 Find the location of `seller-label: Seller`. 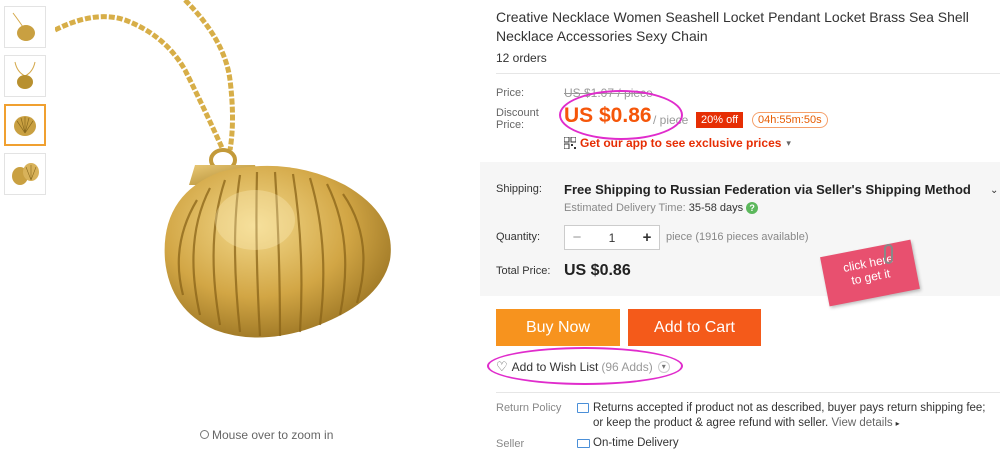

seller-label: Seller is located at coordinates (510, 444).